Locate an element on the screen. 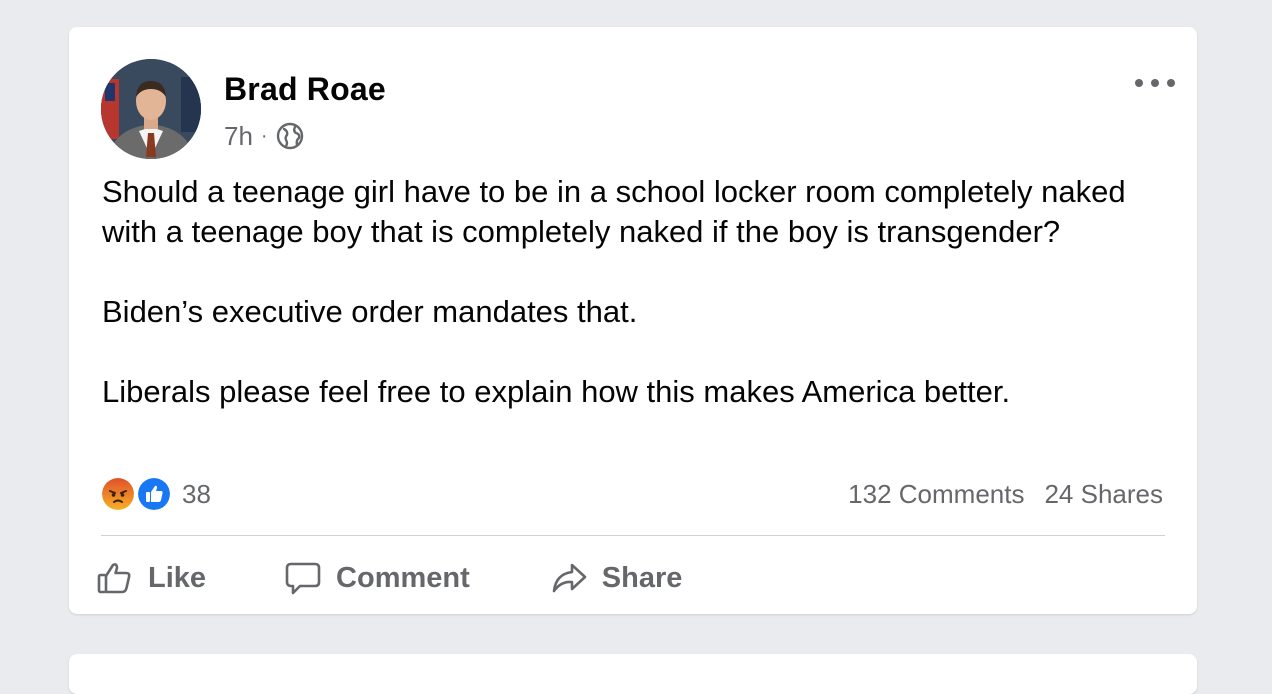  post-meta: 7h · is located at coordinates (264, 136).